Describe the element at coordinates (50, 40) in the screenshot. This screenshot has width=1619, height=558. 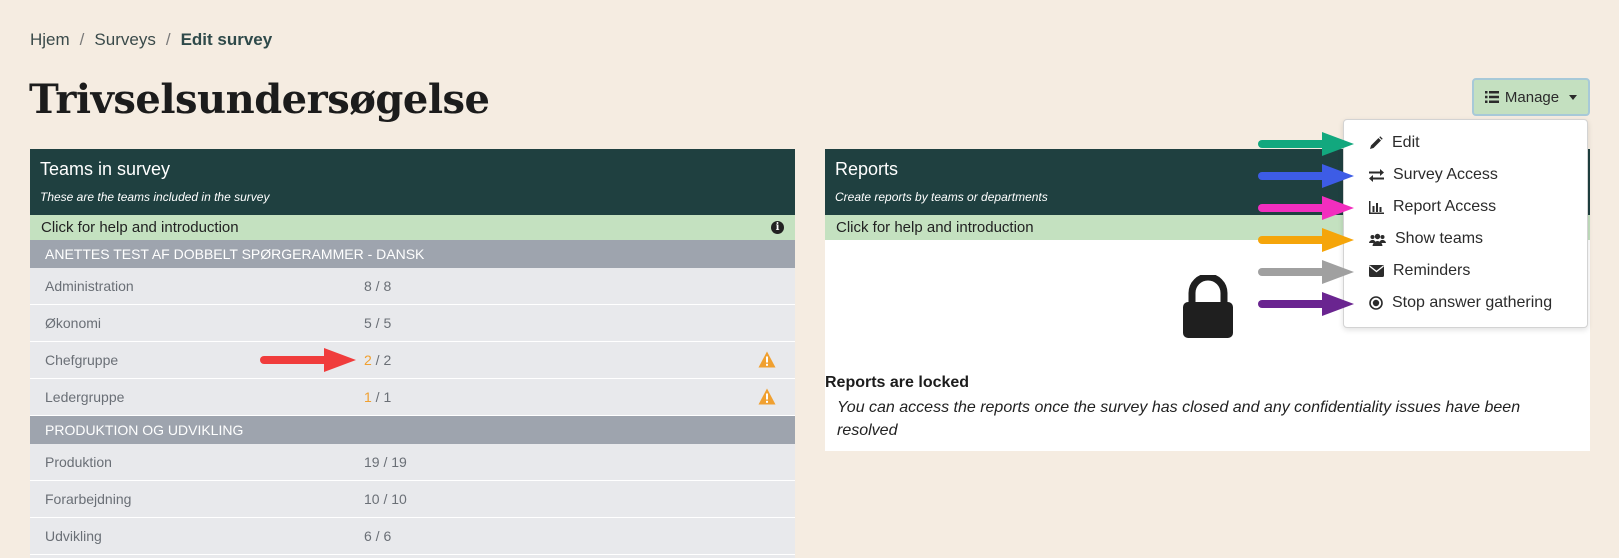
I see `breadcrumb-home: Hjem` at that location.